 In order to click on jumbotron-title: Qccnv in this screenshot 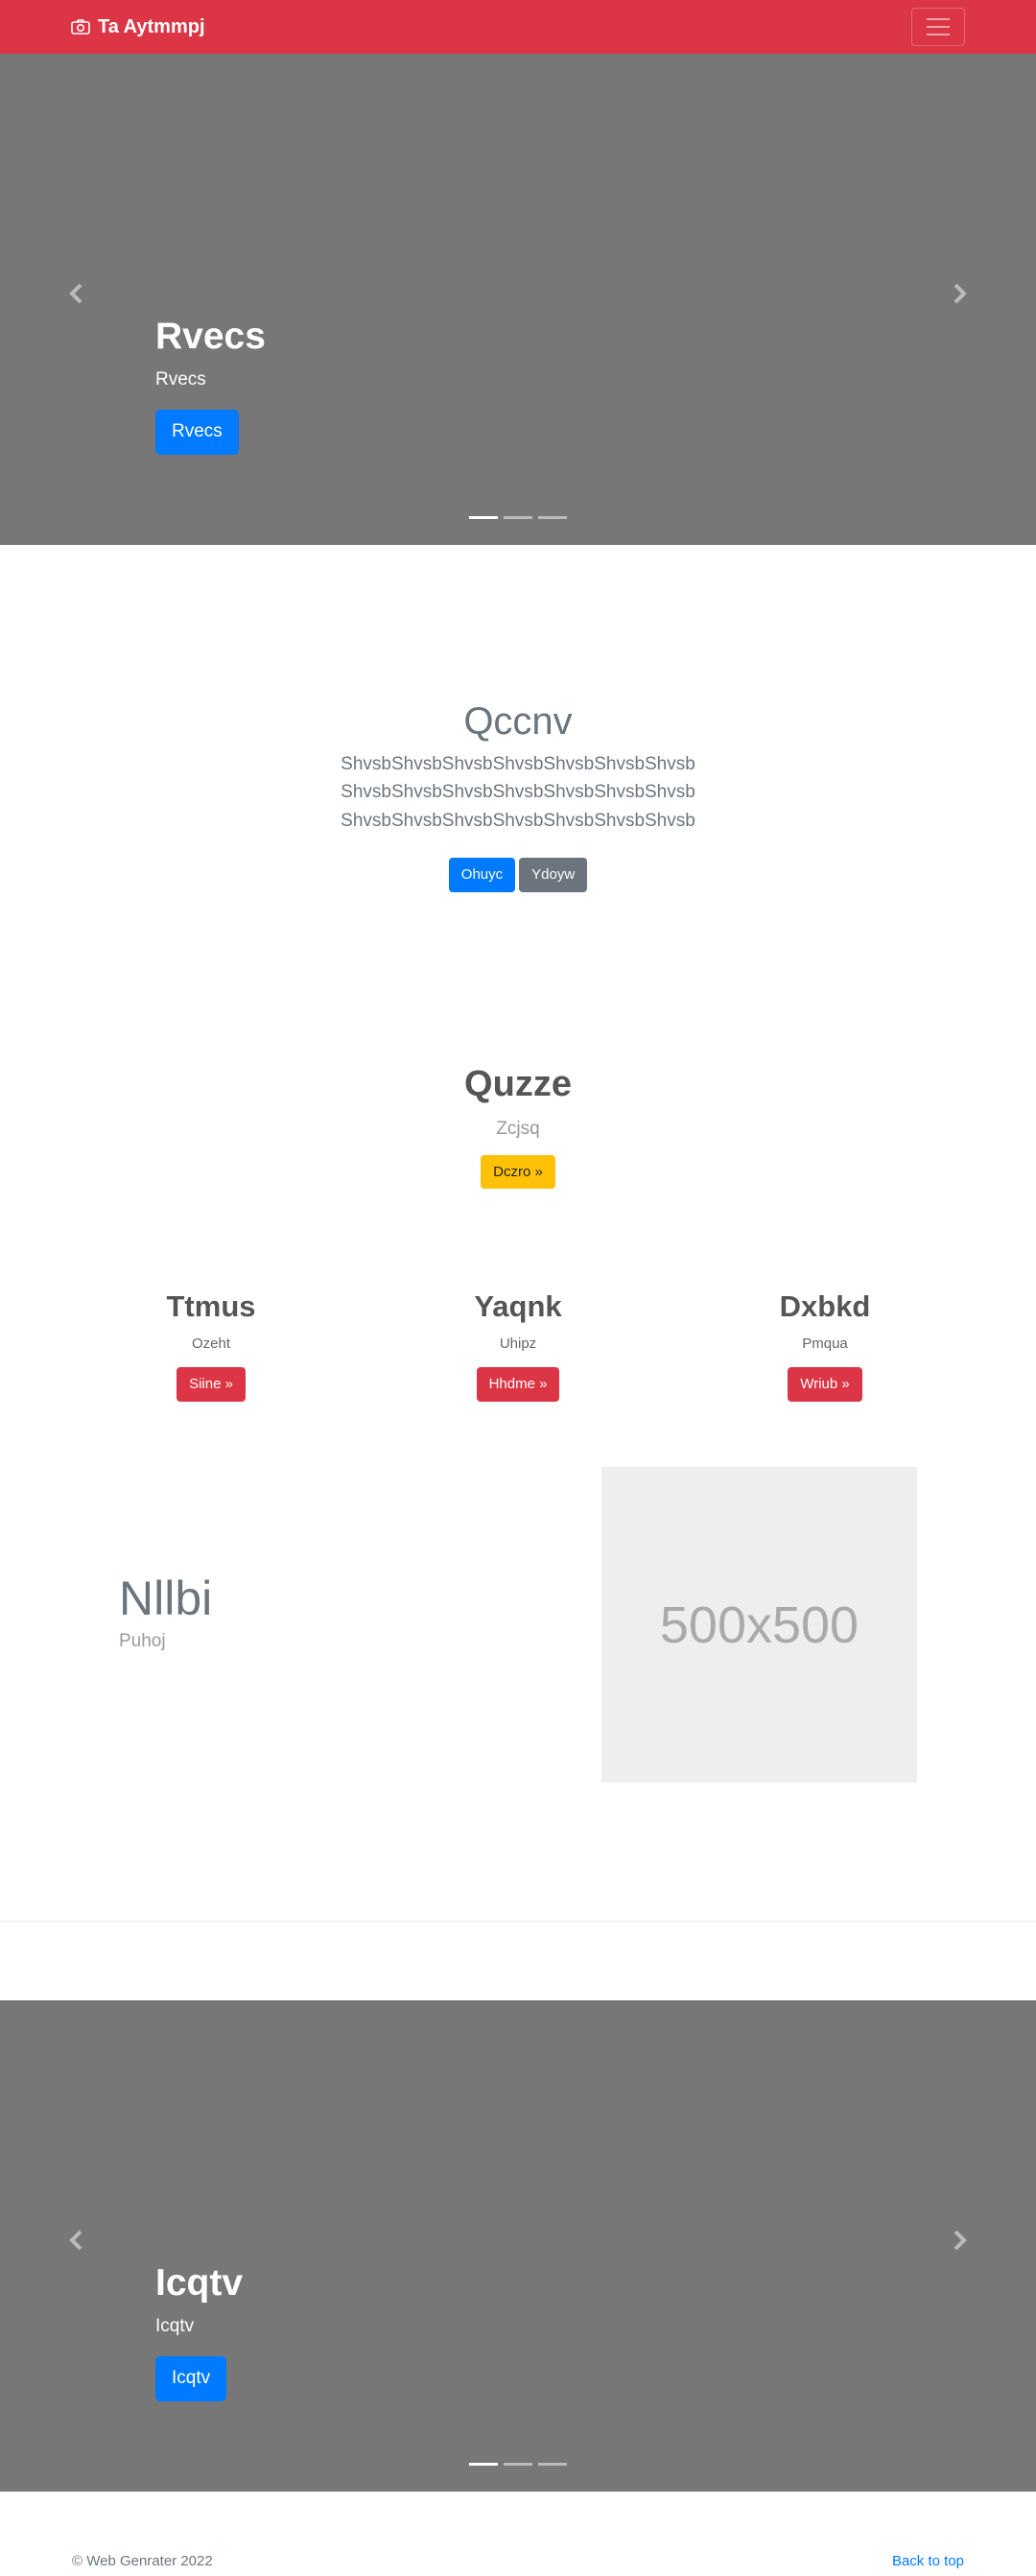, I will do `click(518, 722)`.